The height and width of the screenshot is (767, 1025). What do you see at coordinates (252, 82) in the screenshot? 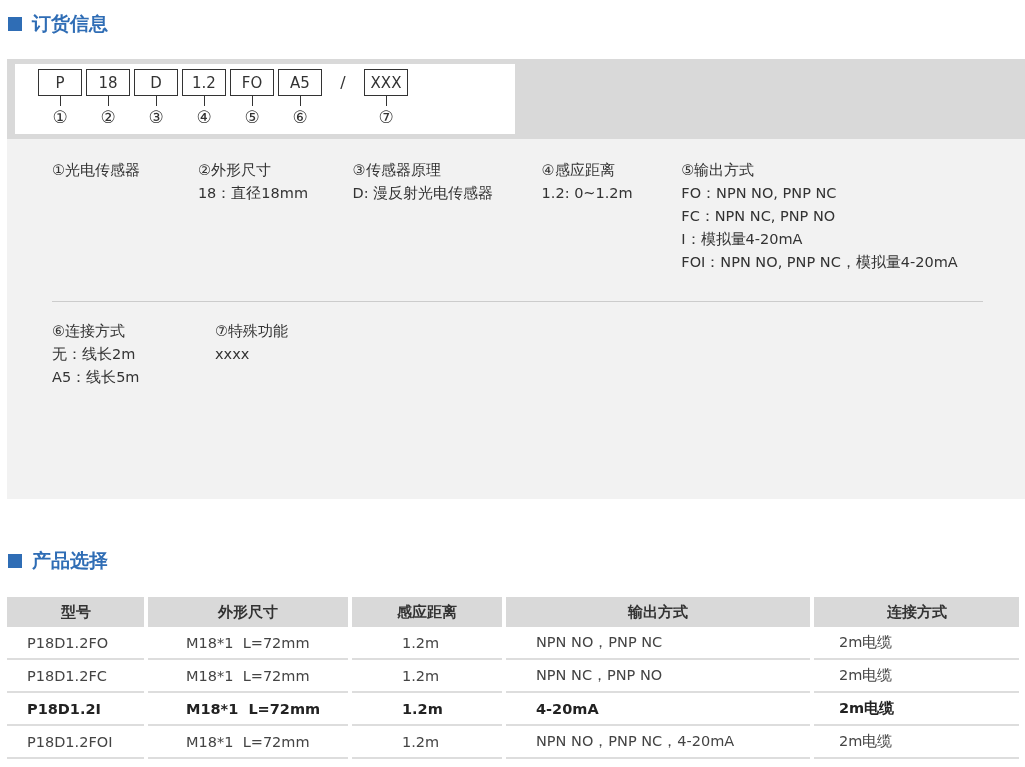
I see `code-segment: FO` at bounding box center [252, 82].